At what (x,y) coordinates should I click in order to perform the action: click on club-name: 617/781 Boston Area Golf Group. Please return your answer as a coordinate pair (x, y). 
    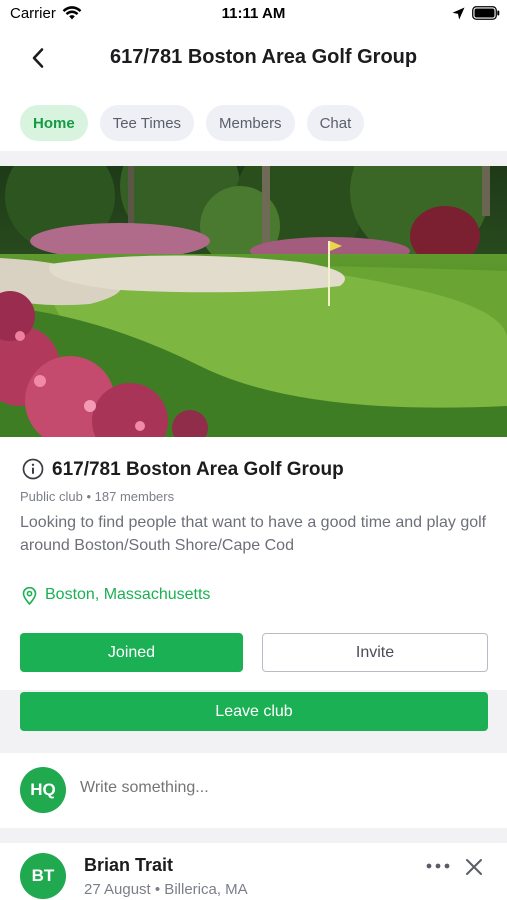
    Looking at the image, I should click on (198, 469).